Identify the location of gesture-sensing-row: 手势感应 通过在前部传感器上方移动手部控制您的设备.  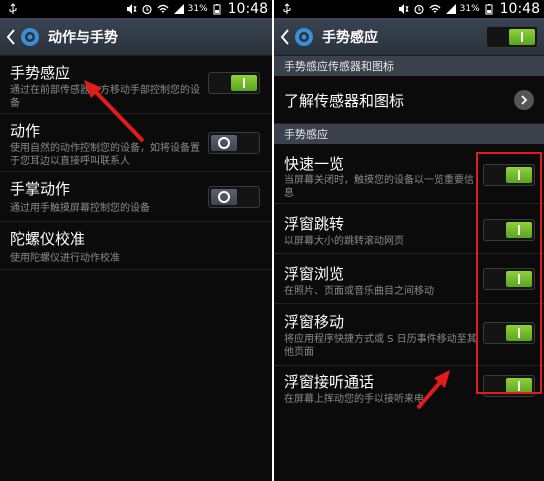
(136, 85).